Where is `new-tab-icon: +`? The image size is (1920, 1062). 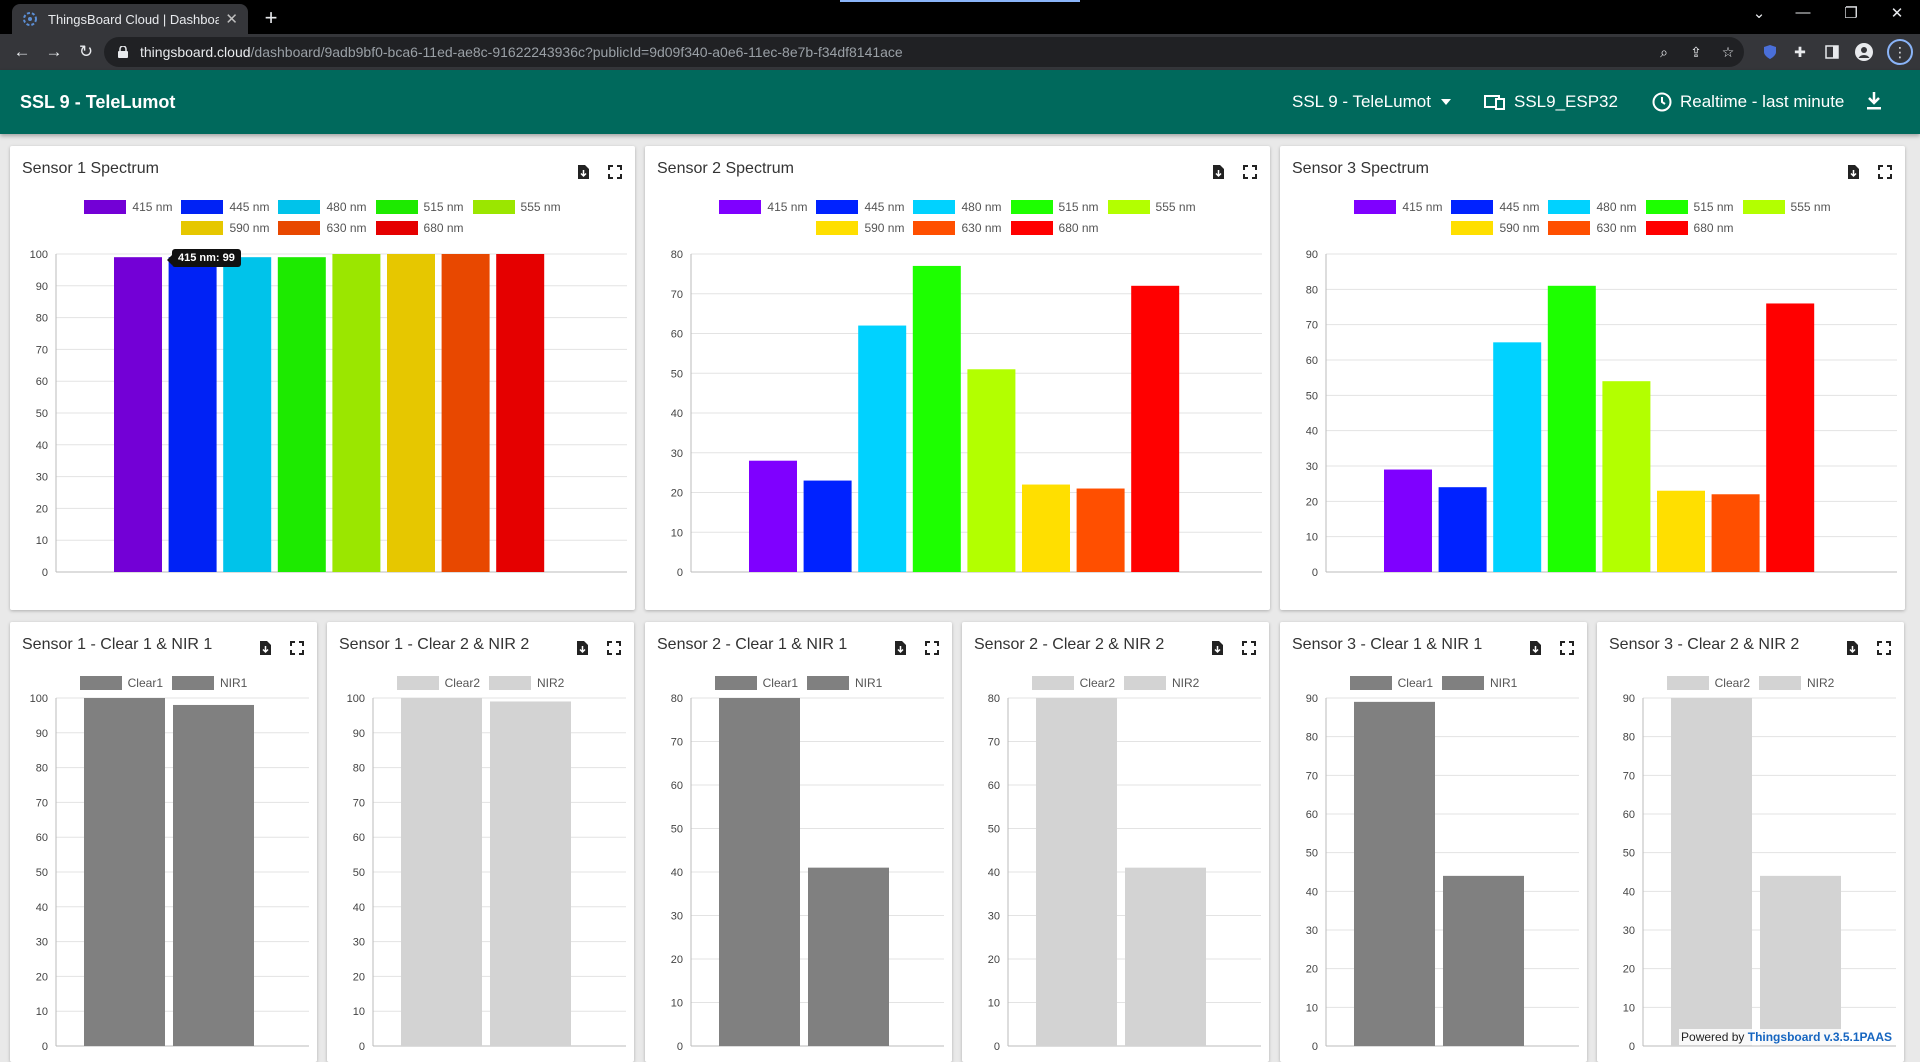
new-tab-icon: + is located at coordinates (271, 18).